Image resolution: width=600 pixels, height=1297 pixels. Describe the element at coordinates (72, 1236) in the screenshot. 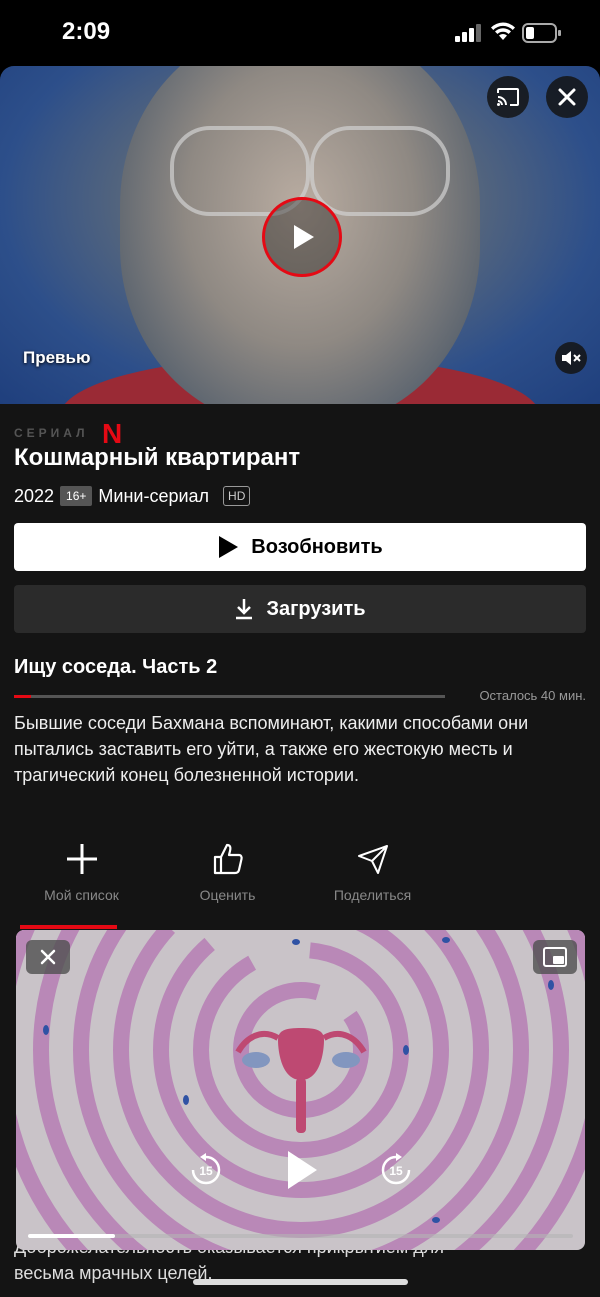

I see `pip-progress-fill` at that location.